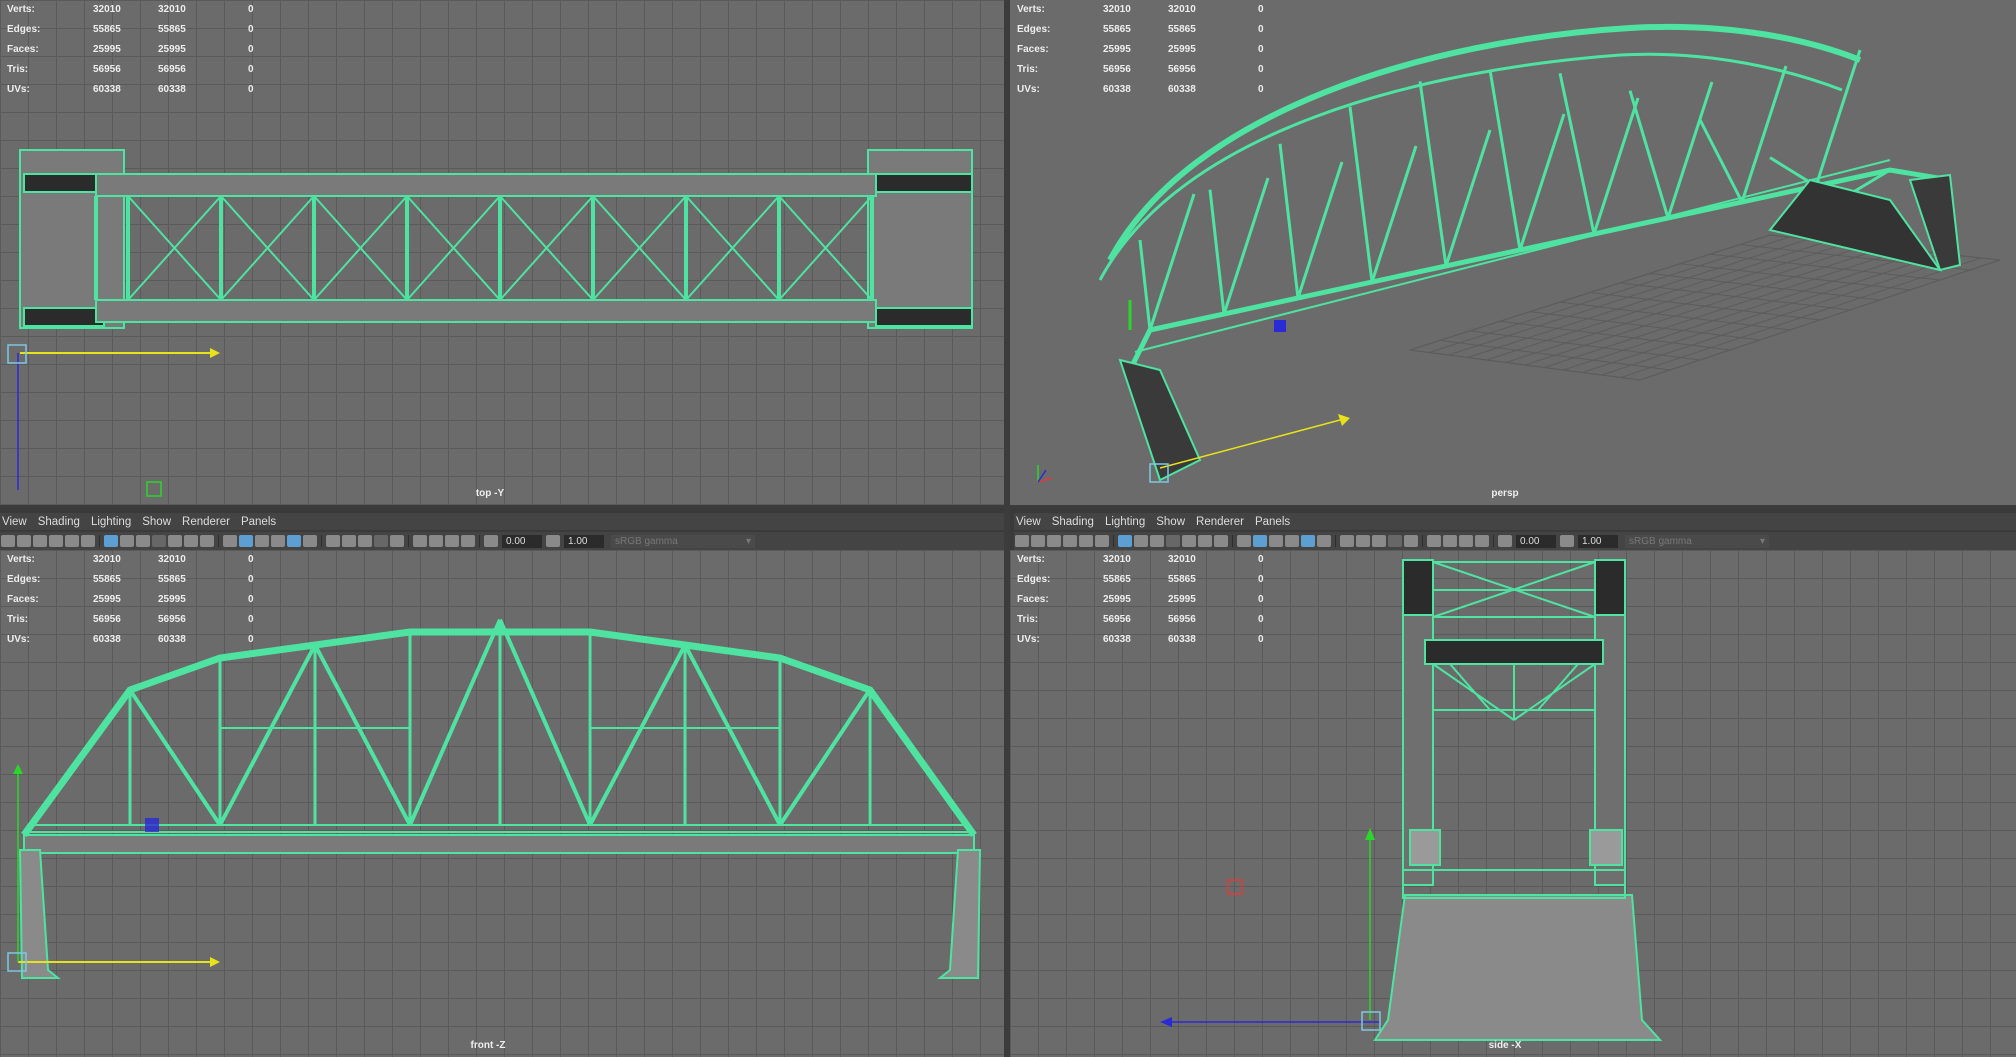 The image size is (2016, 1057). I want to click on camera-label-top: top -Y, so click(490, 493).